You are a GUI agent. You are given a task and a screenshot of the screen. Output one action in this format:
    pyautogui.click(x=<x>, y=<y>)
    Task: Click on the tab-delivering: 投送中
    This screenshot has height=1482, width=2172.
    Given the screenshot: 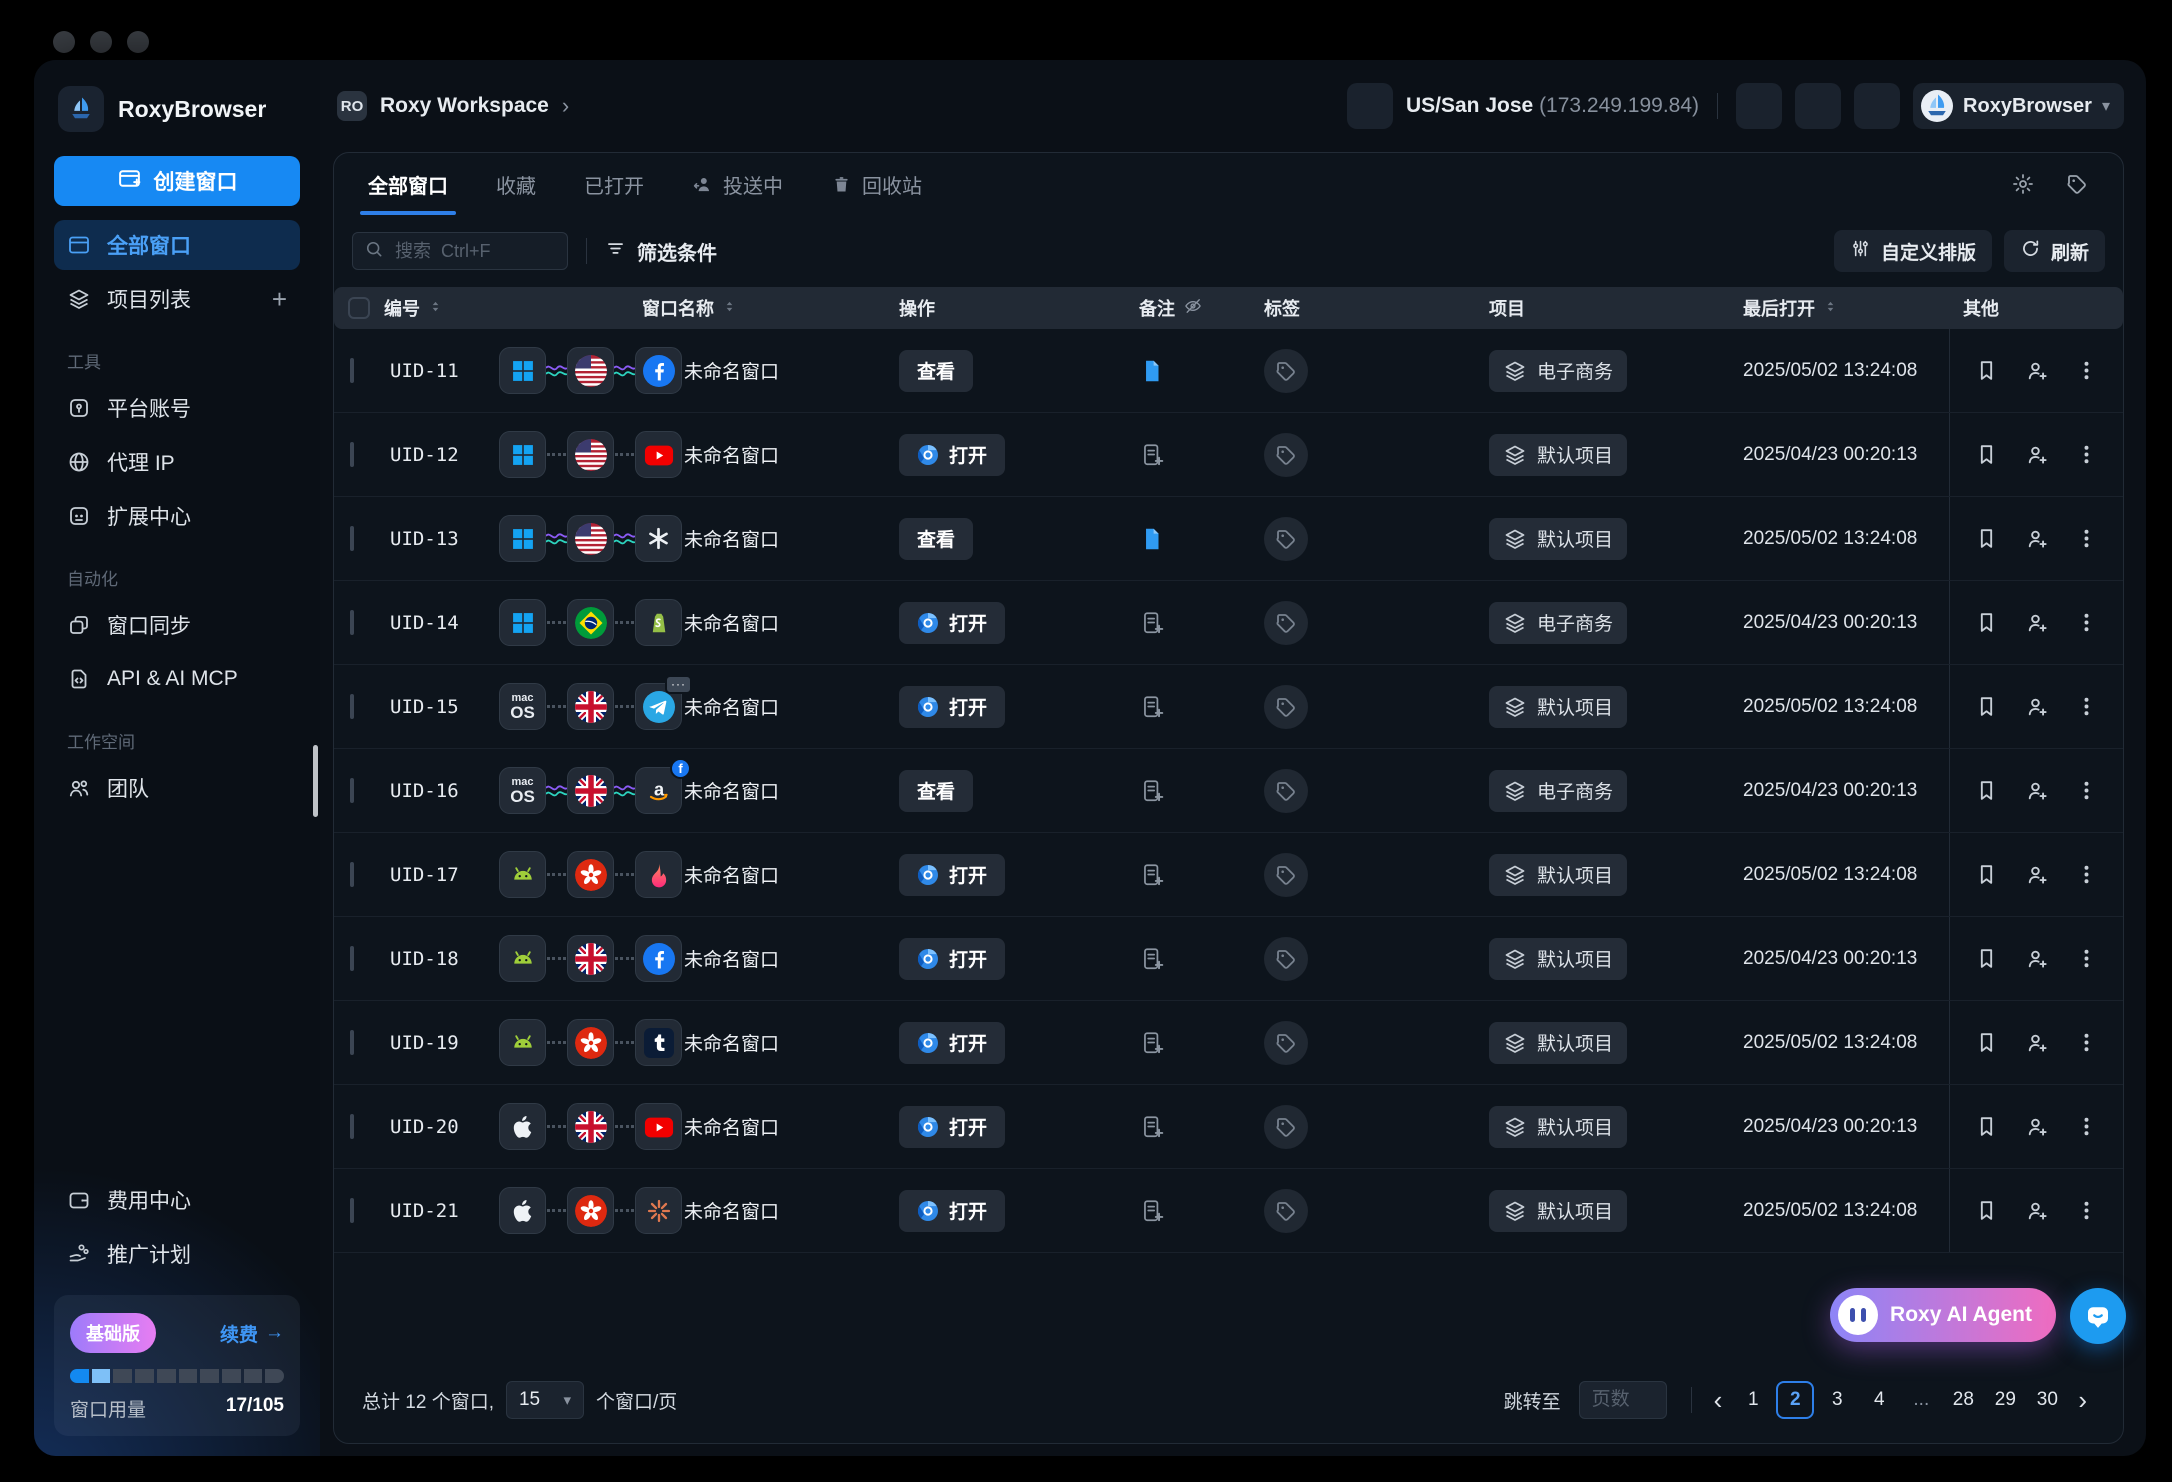 What is the action you would take?
    pyautogui.click(x=737, y=184)
    